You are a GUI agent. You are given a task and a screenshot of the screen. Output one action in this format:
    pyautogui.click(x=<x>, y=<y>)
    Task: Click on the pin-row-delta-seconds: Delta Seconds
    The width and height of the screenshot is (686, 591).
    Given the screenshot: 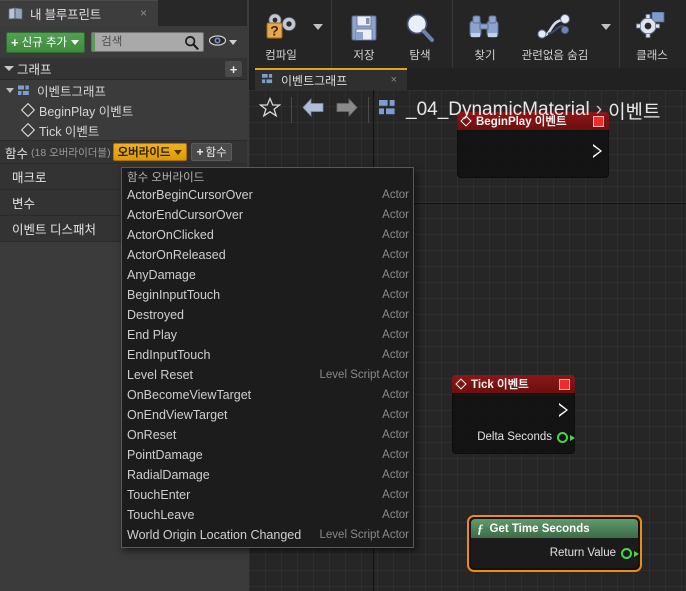 What is the action you would take?
    pyautogui.click(x=514, y=437)
    